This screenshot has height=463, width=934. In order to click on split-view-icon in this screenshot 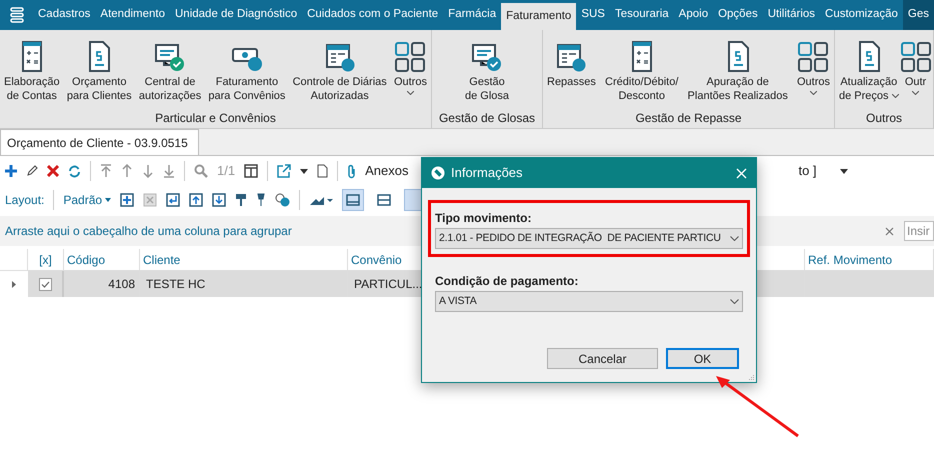, I will do `click(384, 200)`.